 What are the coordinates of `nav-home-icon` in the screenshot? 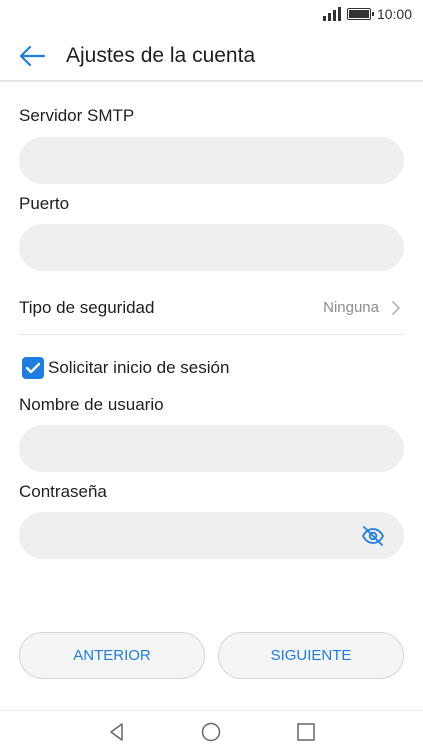 It's located at (211, 732).